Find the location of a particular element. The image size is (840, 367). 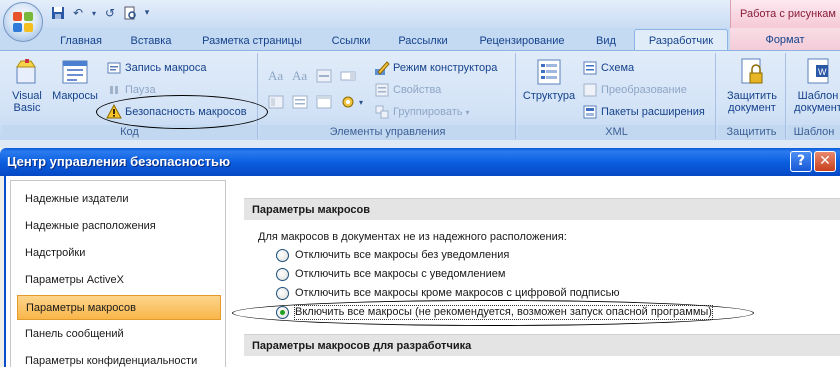

schema-button: Схема is located at coordinates (608, 68).